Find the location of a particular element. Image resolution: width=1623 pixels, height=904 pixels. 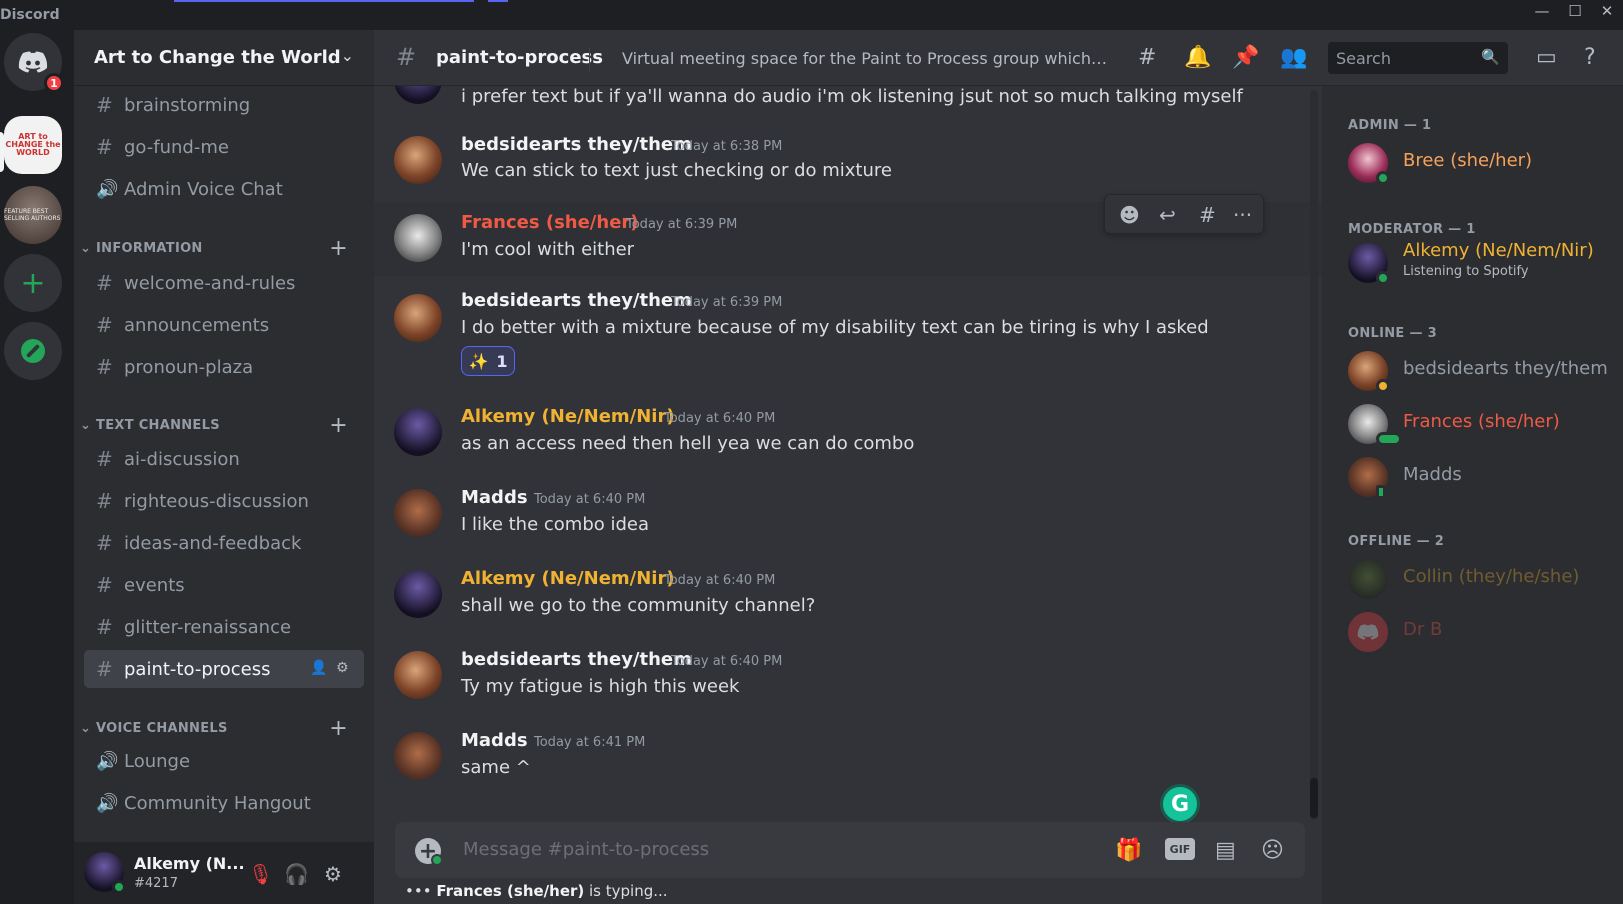

search-input: Search 🔍 is located at coordinates (1418, 58).